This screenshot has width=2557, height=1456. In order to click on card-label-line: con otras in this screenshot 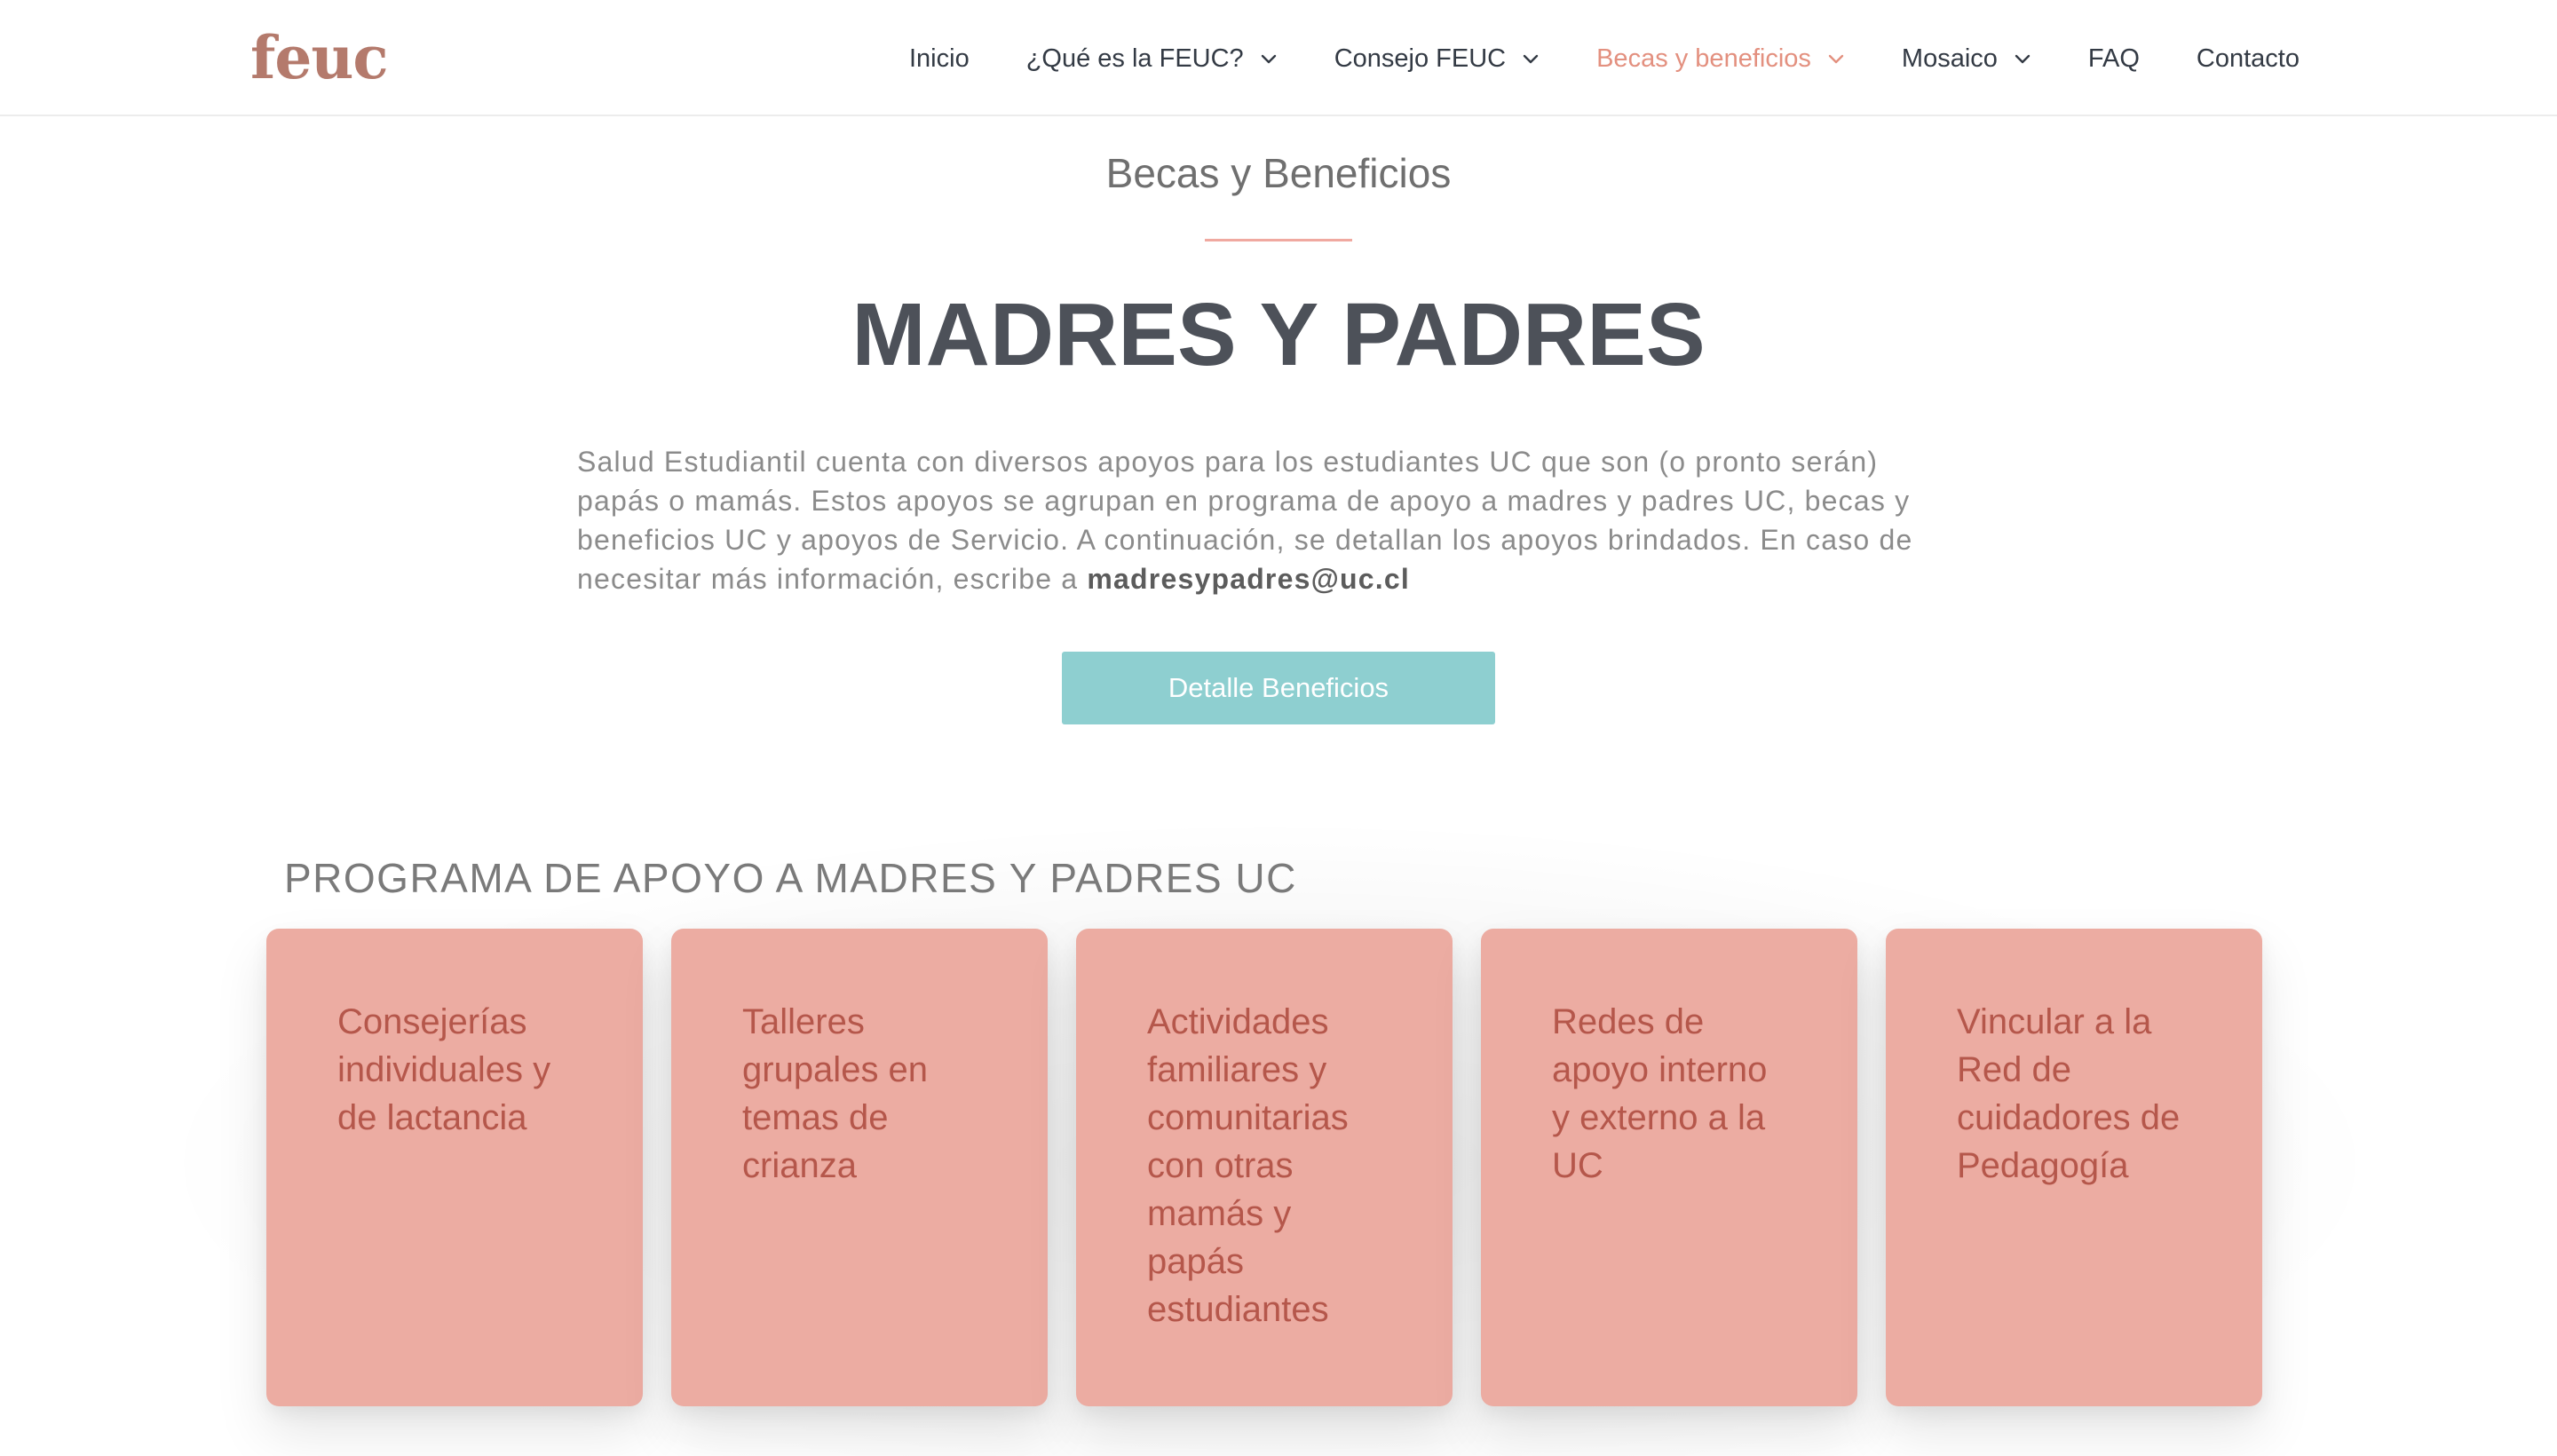, I will do `click(1220, 1165)`.